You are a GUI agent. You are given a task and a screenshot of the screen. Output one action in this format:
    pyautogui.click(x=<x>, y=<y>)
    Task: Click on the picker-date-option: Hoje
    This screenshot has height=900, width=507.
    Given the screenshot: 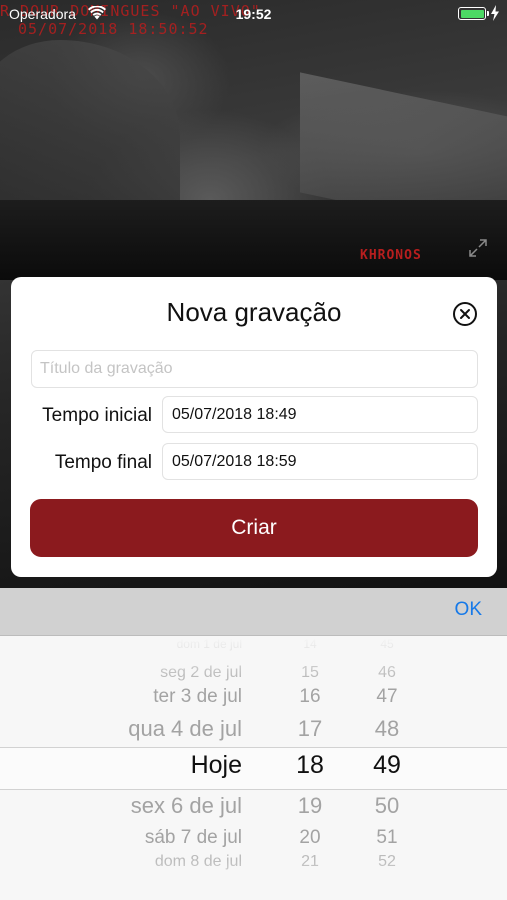 What is the action you would take?
    pyautogui.click(x=121, y=765)
    